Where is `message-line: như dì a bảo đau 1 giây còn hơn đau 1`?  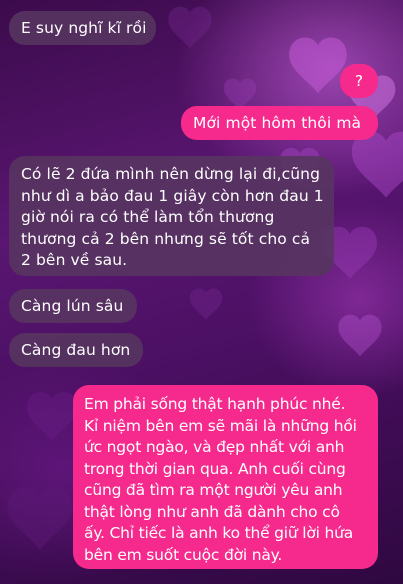
message-line: như dì a bảo đau 1 giây còn hơn đau 1 is located at coordinates (172, 195).